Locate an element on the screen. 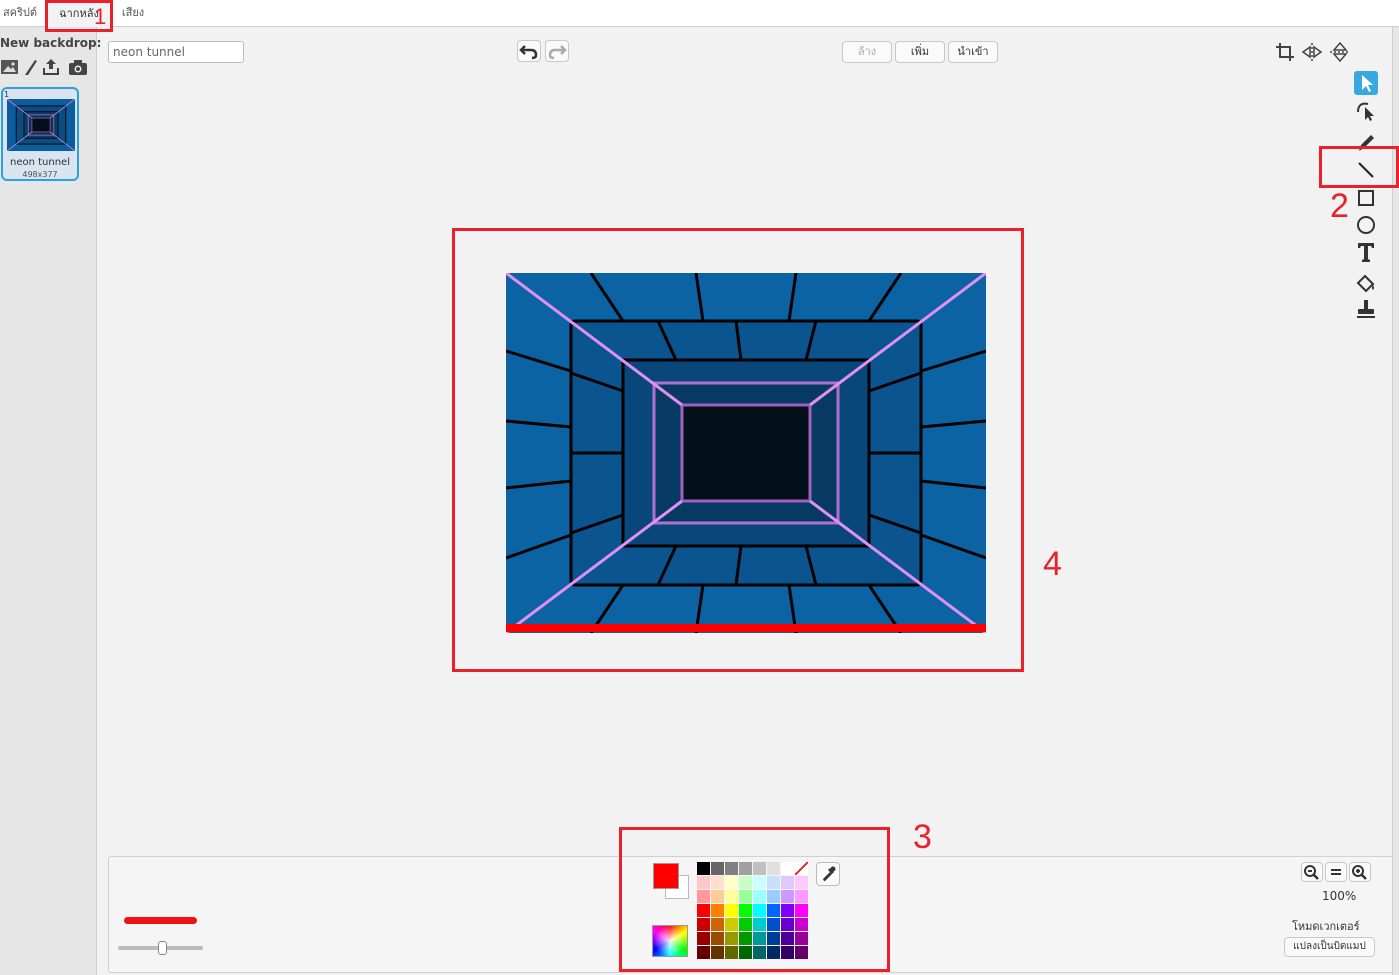  backdrop-thumbnail-image is located at coordinates (41, 125).